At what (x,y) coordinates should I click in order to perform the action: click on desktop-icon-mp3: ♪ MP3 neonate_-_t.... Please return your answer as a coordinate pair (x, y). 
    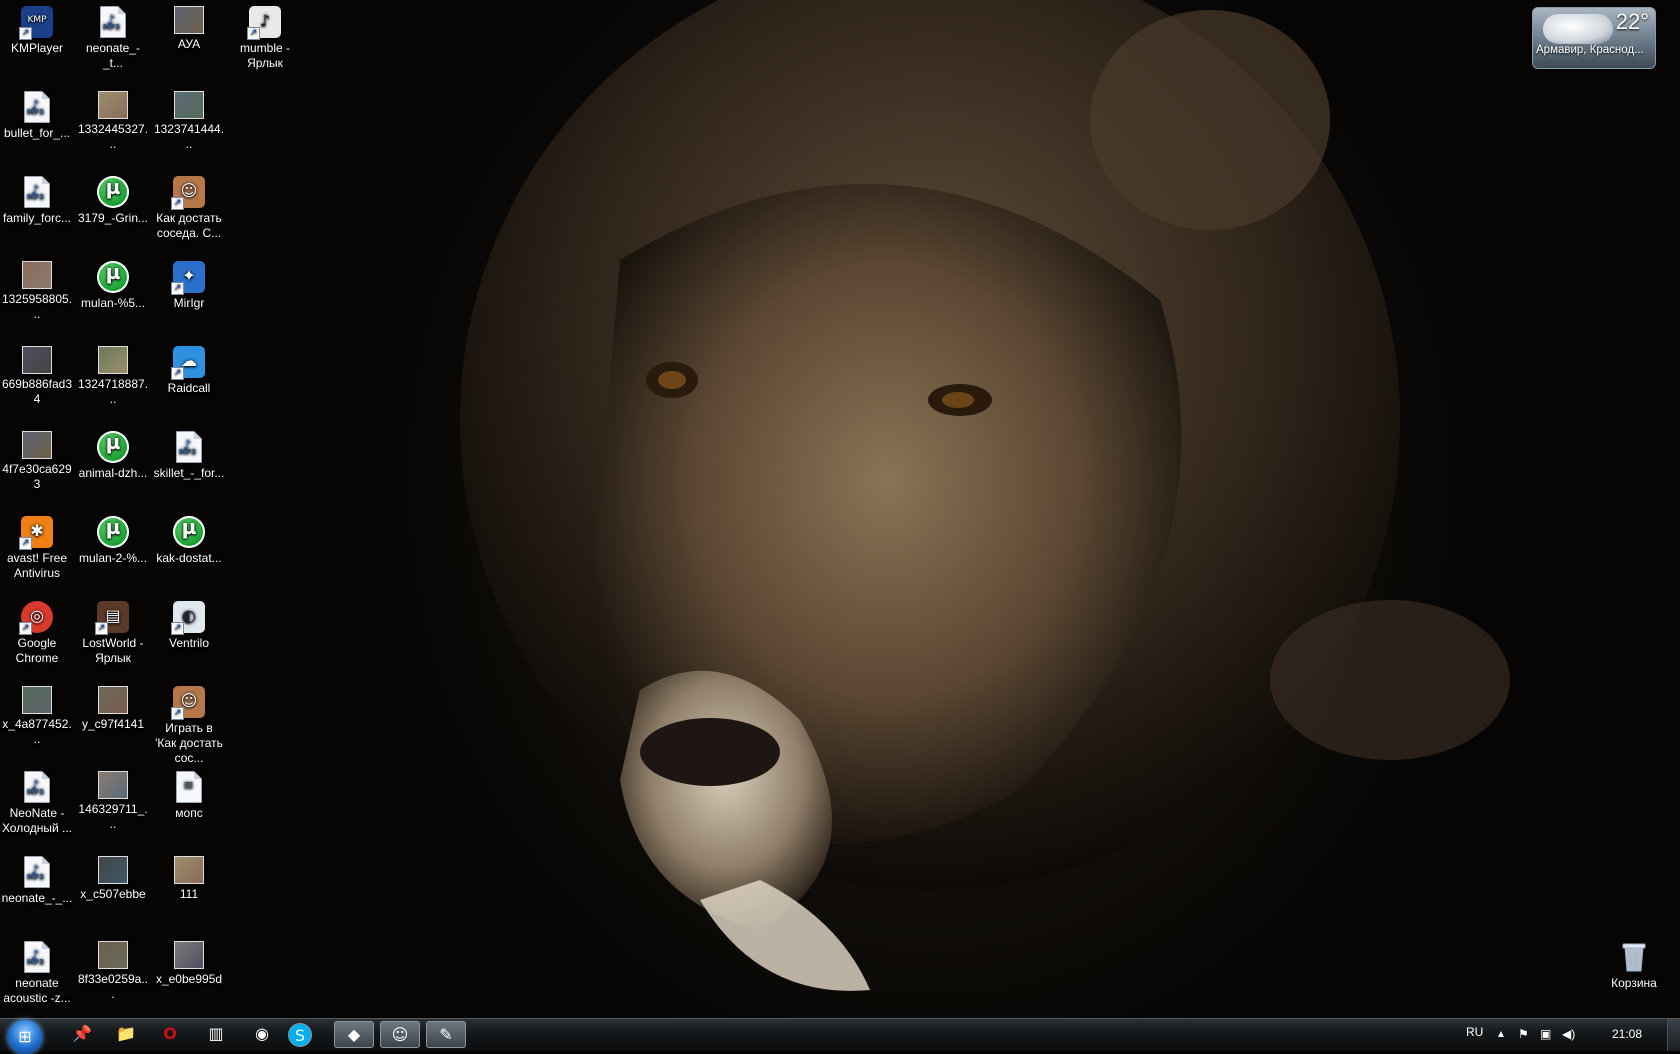
    Looking at the image, I should click on (113, 35).